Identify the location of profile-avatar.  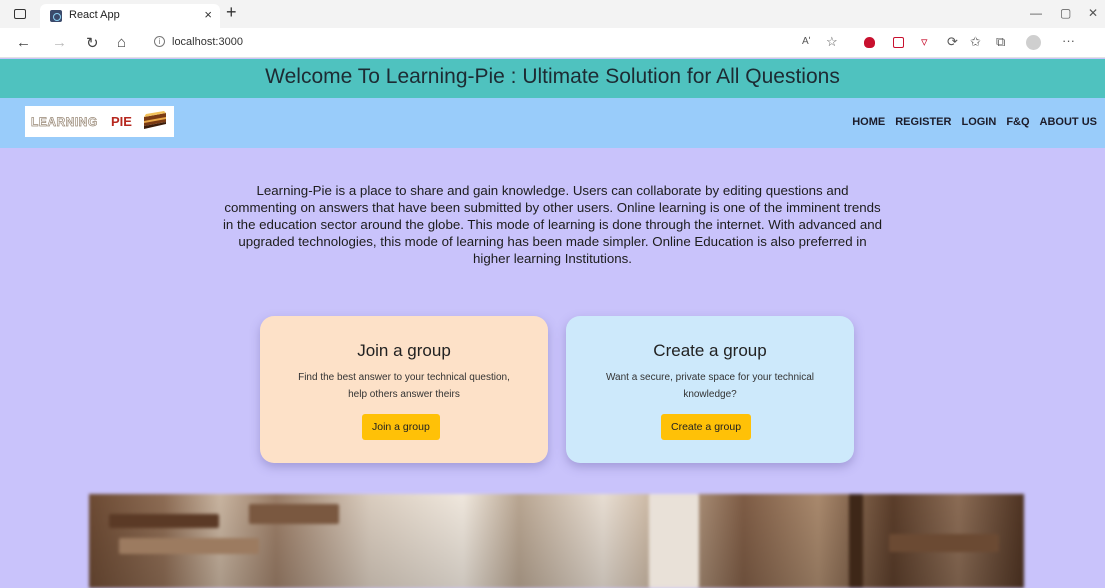
(1033, 42).